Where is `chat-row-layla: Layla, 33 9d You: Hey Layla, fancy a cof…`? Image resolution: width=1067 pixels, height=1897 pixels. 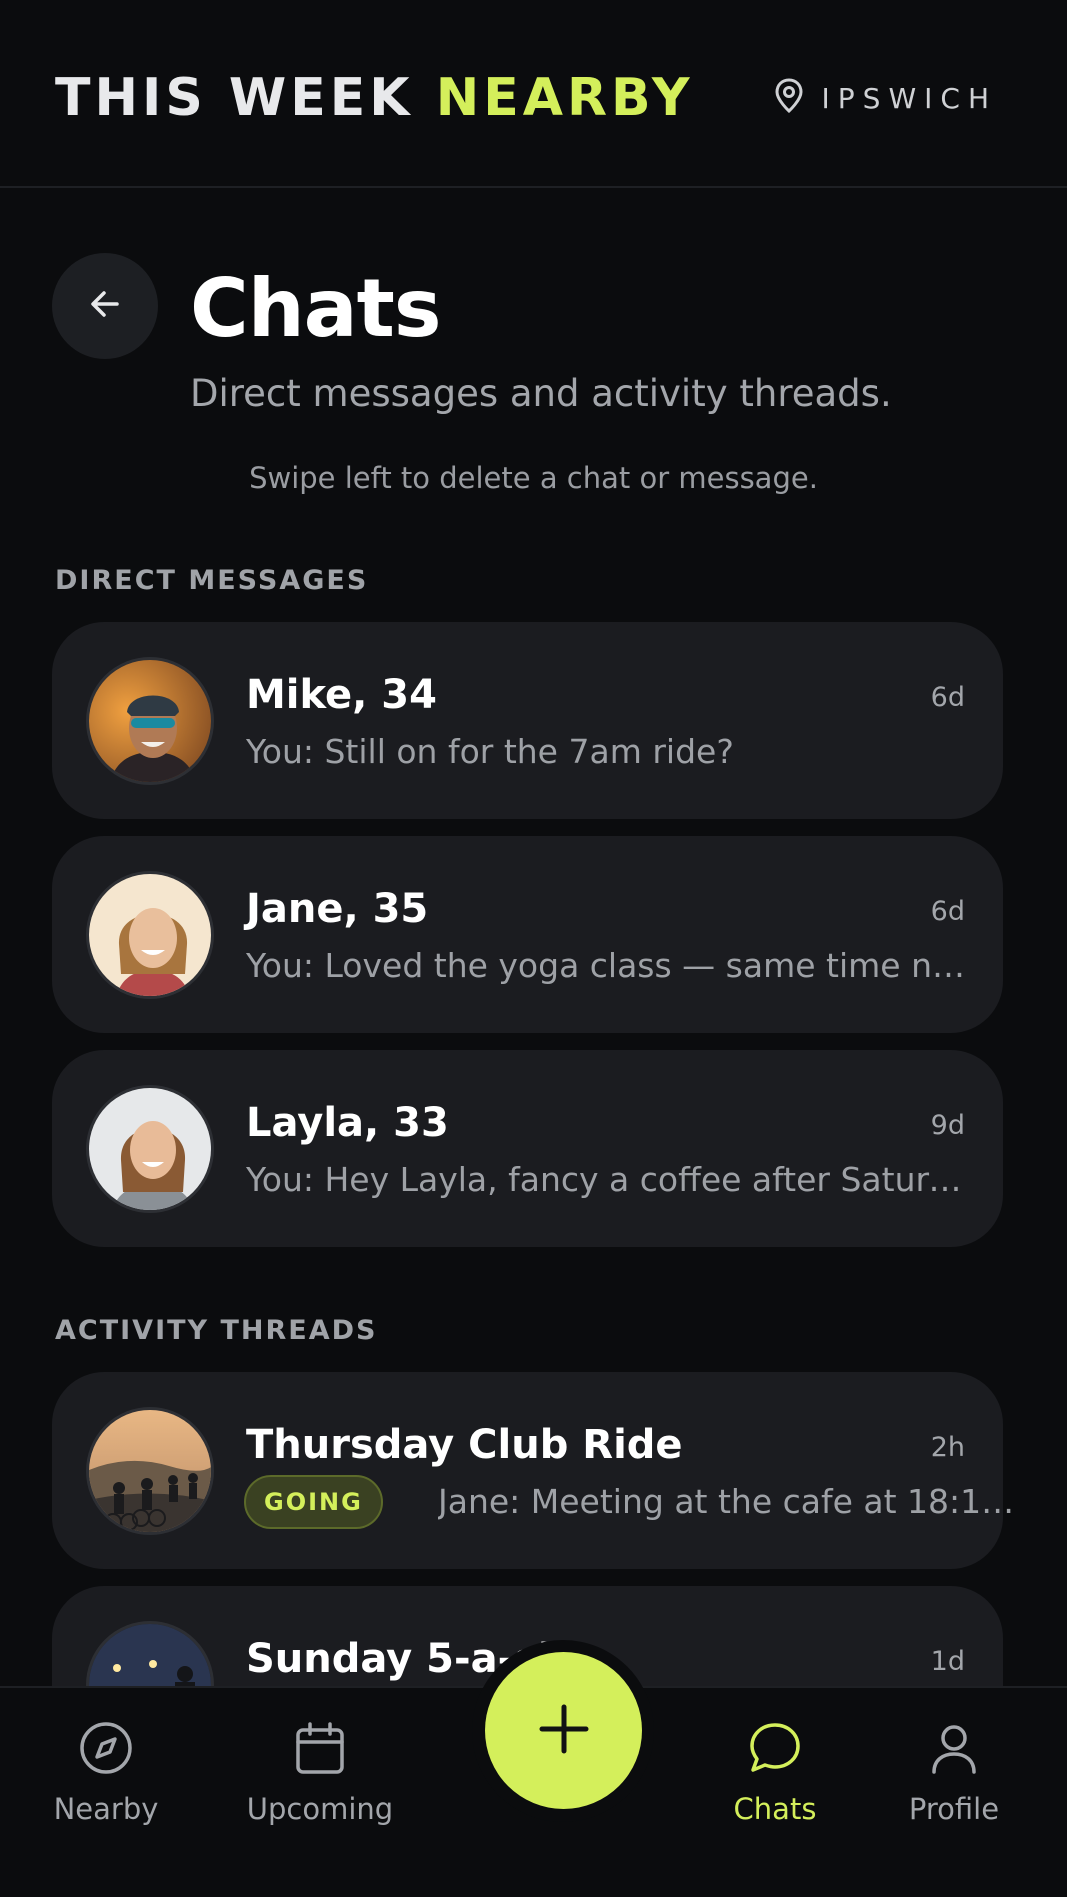
chat-row-layla: Layla, 33 9d You: Hey Layla, fancy a cof… is located at coordinates (527, 1148).